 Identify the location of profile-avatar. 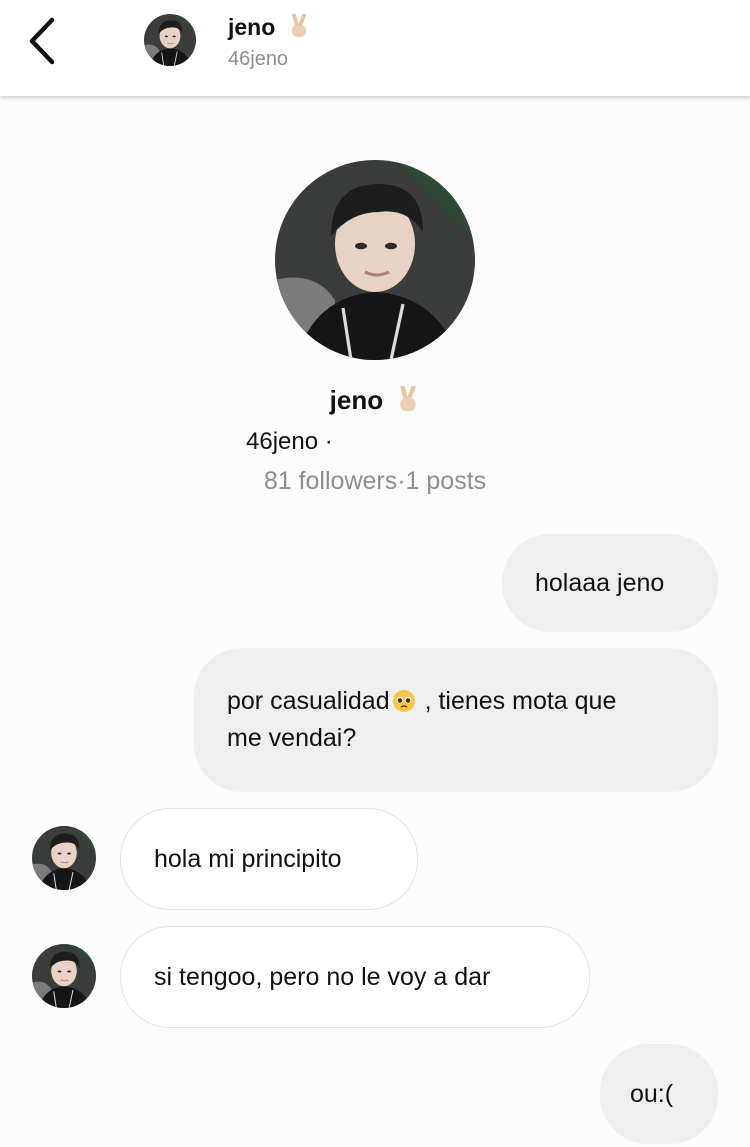
(375, 260).